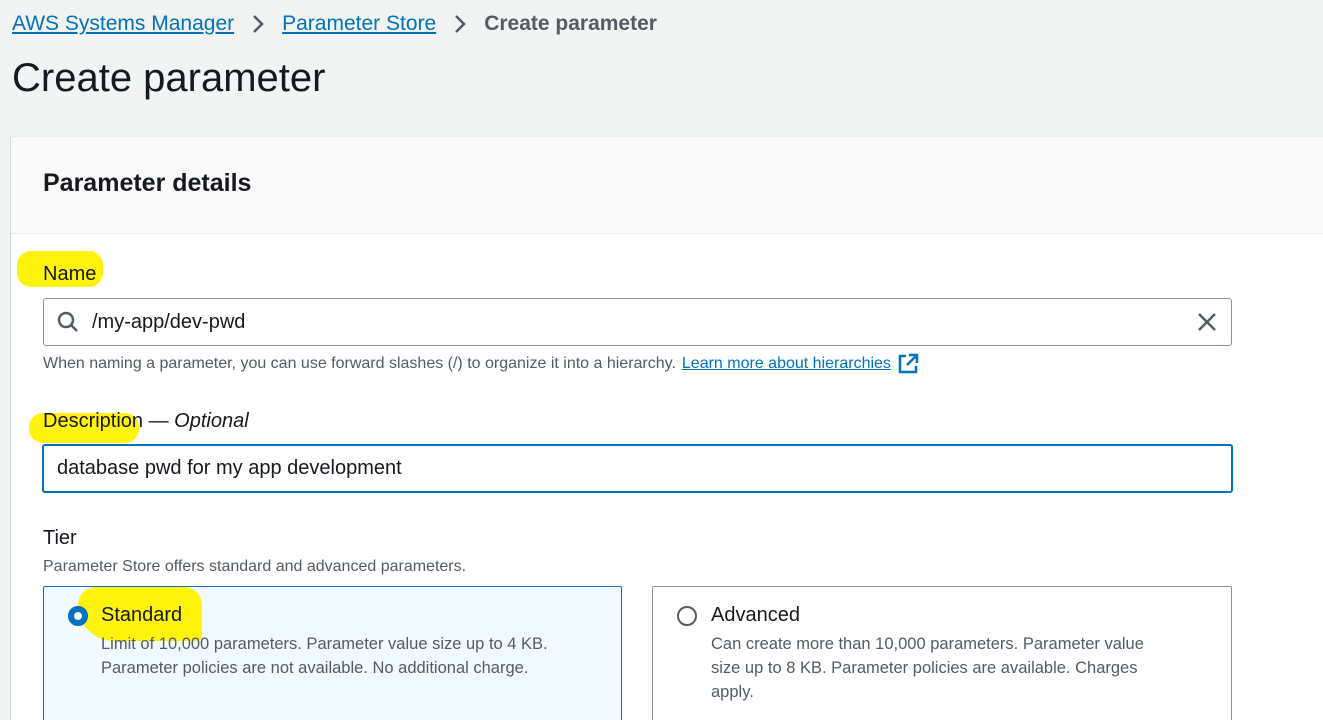  I want to click on description-input-wrapper, so click(637, 468).